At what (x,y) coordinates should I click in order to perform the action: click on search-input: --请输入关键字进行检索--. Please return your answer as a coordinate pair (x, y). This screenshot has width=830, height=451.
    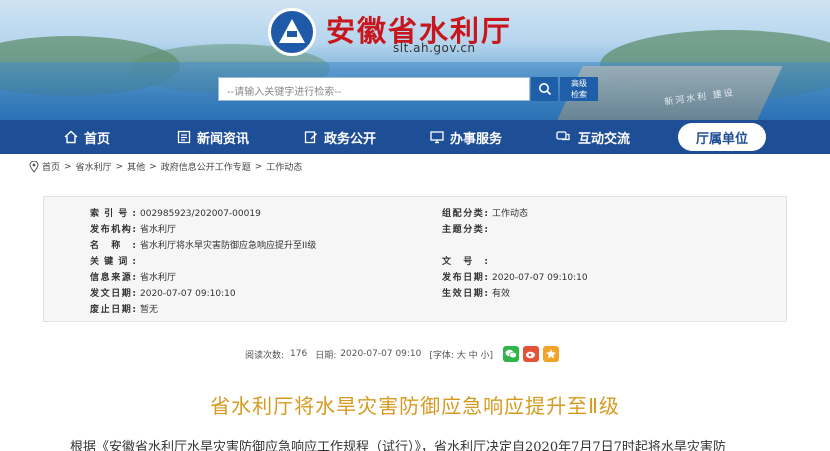
    Looking at the image, I should click on (374, 89).